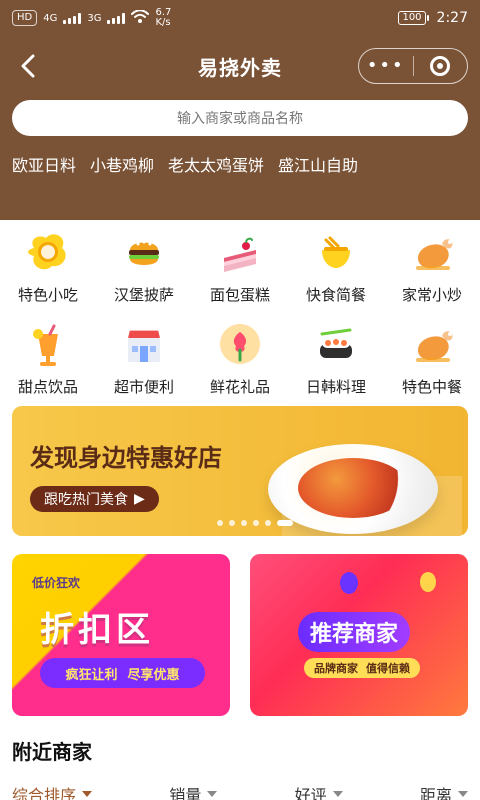 Image resolution: width=480 pixels, height=800 pixels. Describe the element at coordinates (388, 668) in the screenshot. I see `recommend-sub-right: 值得信赖` at that location.